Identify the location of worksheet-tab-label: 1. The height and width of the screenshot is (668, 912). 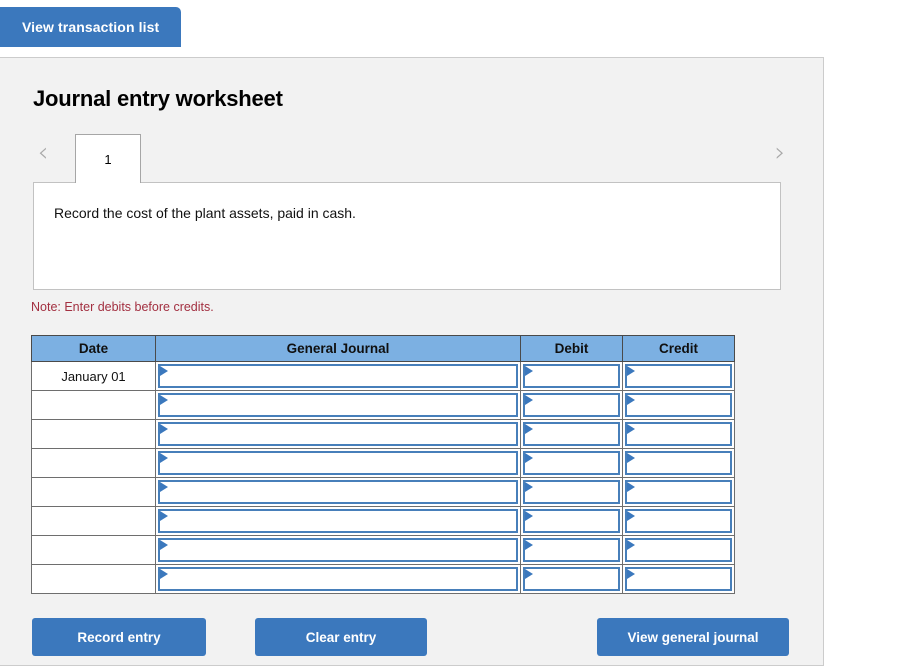
(108, 159).